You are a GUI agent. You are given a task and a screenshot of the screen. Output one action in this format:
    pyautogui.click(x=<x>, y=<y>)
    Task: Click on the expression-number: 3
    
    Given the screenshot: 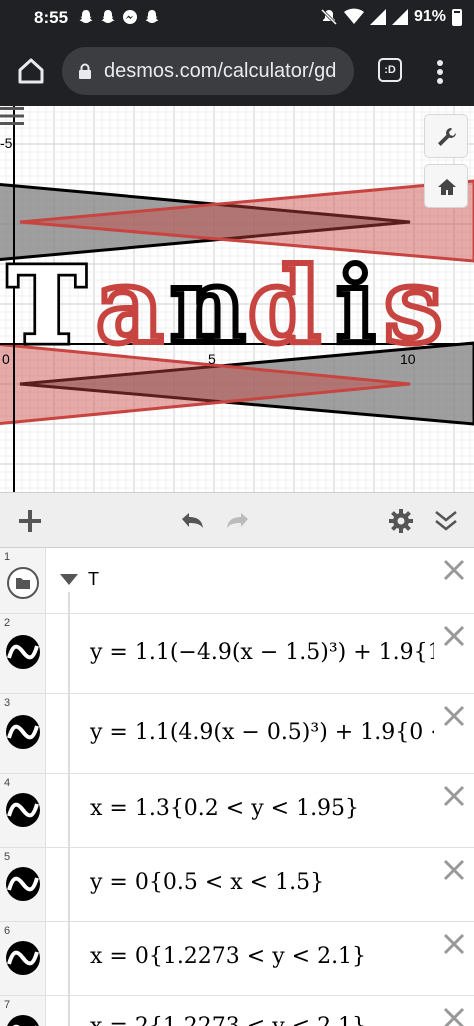 What is the action you would take?
    pyautogui.click(x=7, y=703)
    